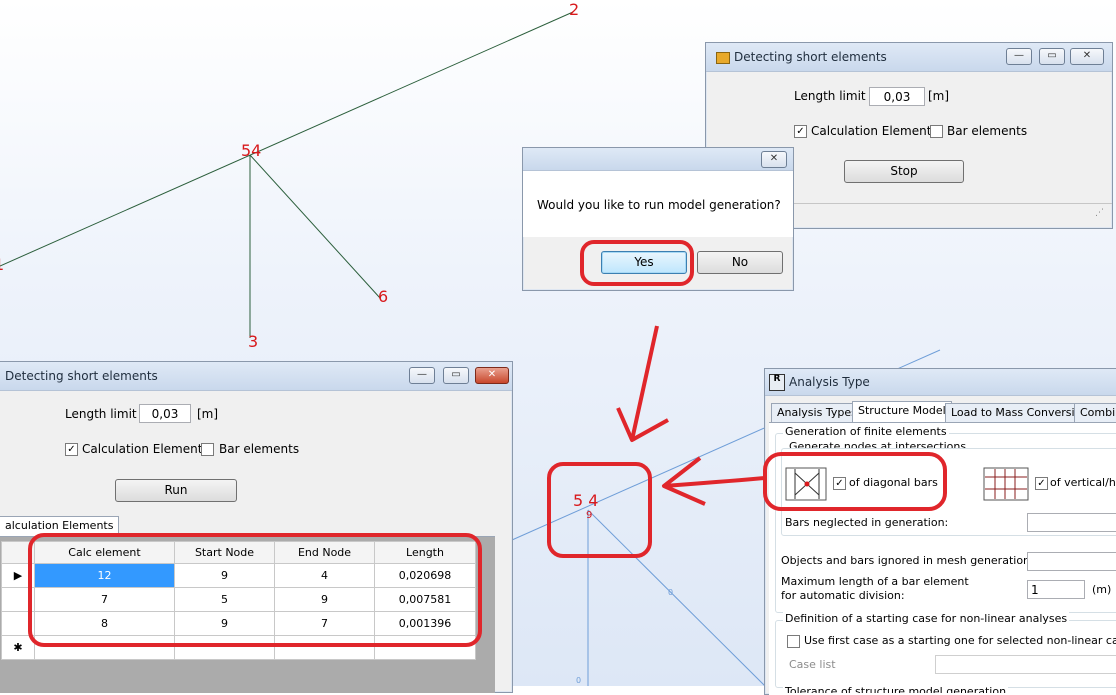 Image resolution: width=1116 pixels, height=695 pixels. What do you see at coordinates (251, 150) in the screenshot?
I see `node-label-54: 54` at bounding box center [251, 150].